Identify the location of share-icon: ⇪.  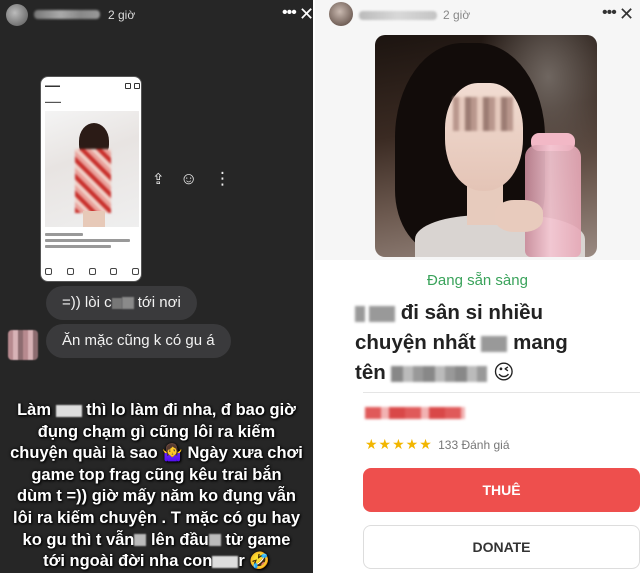
(158, 179).